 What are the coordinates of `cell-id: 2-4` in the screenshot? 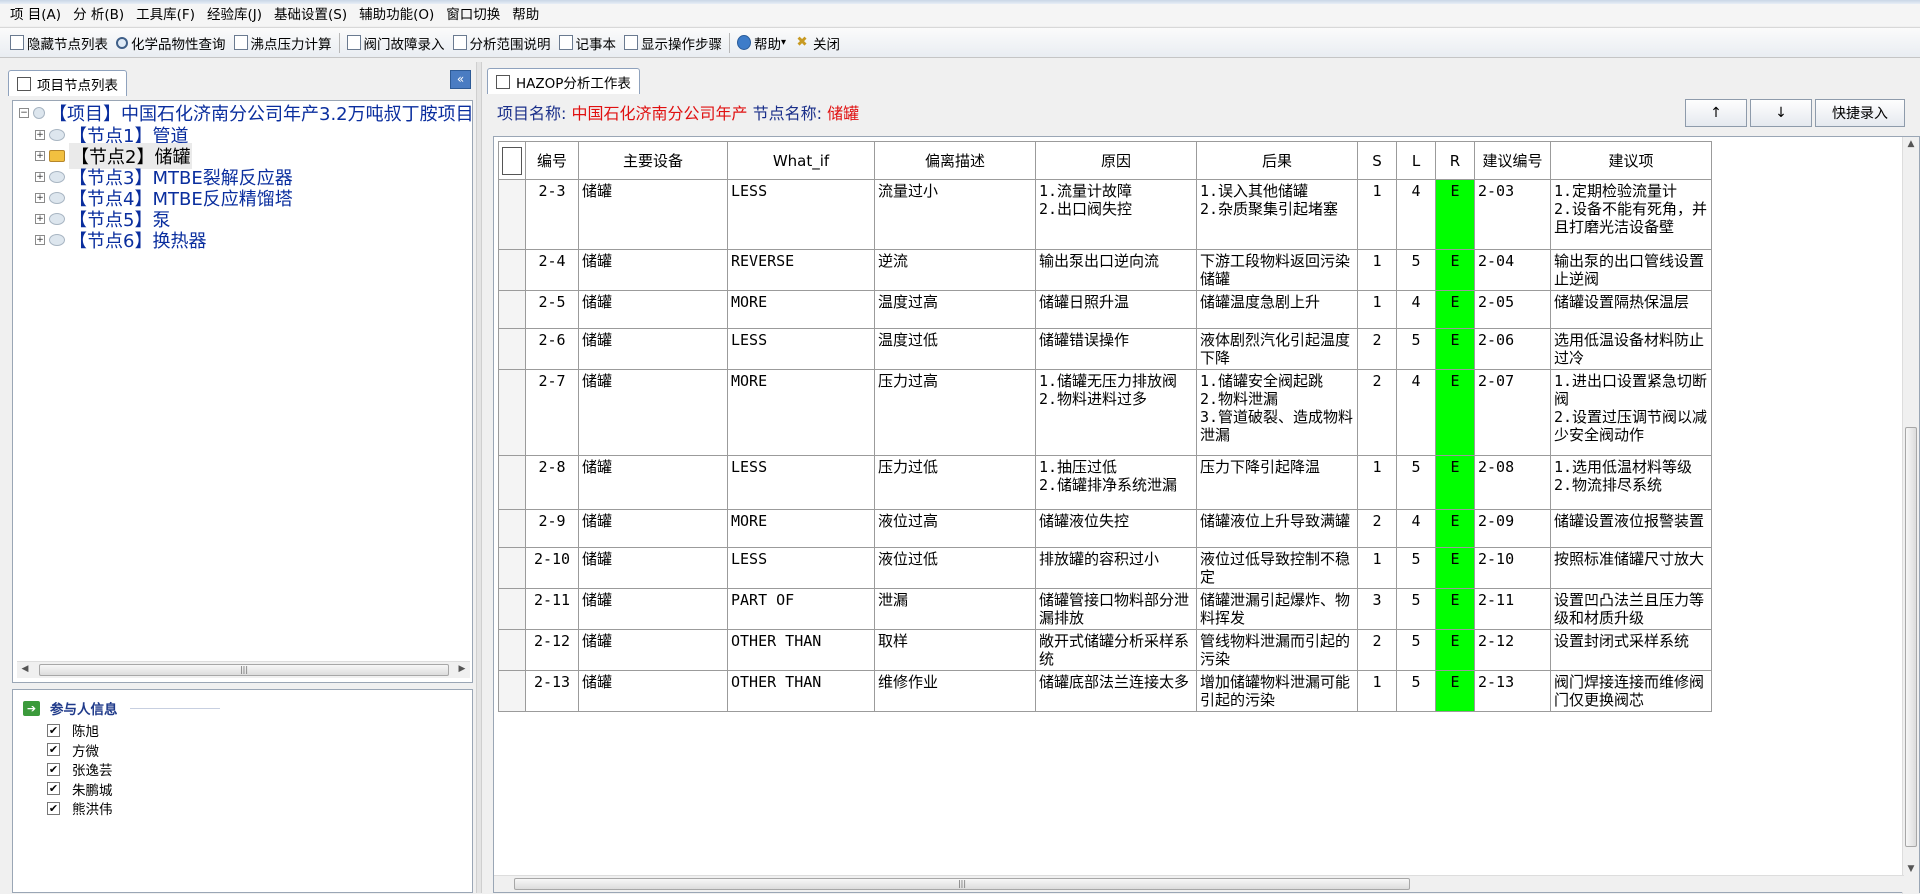 It's located at (552, 270).